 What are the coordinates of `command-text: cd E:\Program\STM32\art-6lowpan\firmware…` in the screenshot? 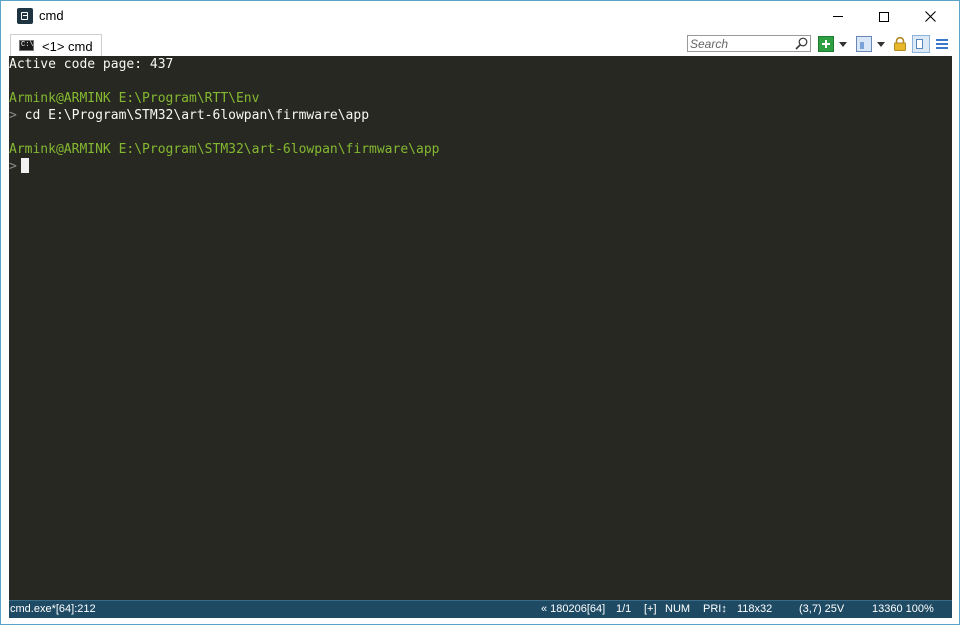 It's located at (197, 115).